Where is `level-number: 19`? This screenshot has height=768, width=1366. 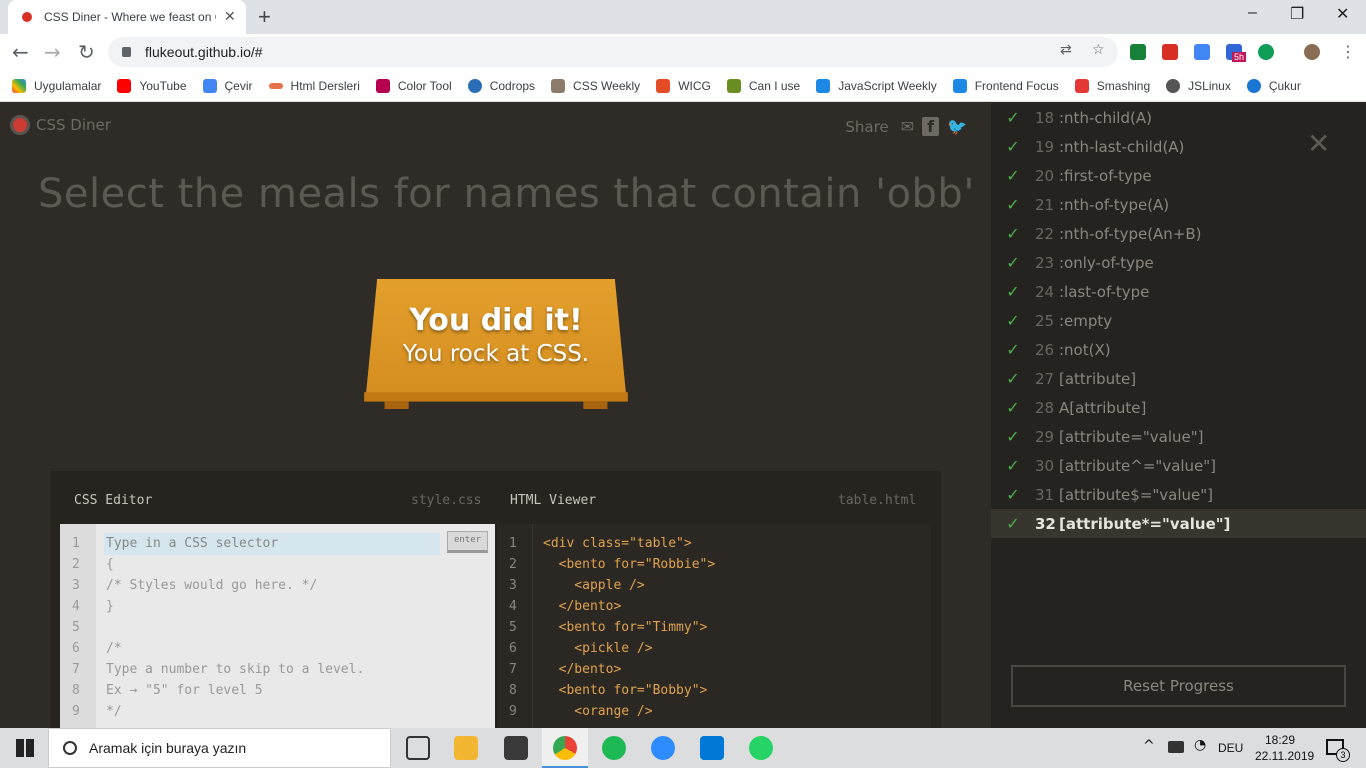
level-number: 19 is located at coordinates (1045, 146).